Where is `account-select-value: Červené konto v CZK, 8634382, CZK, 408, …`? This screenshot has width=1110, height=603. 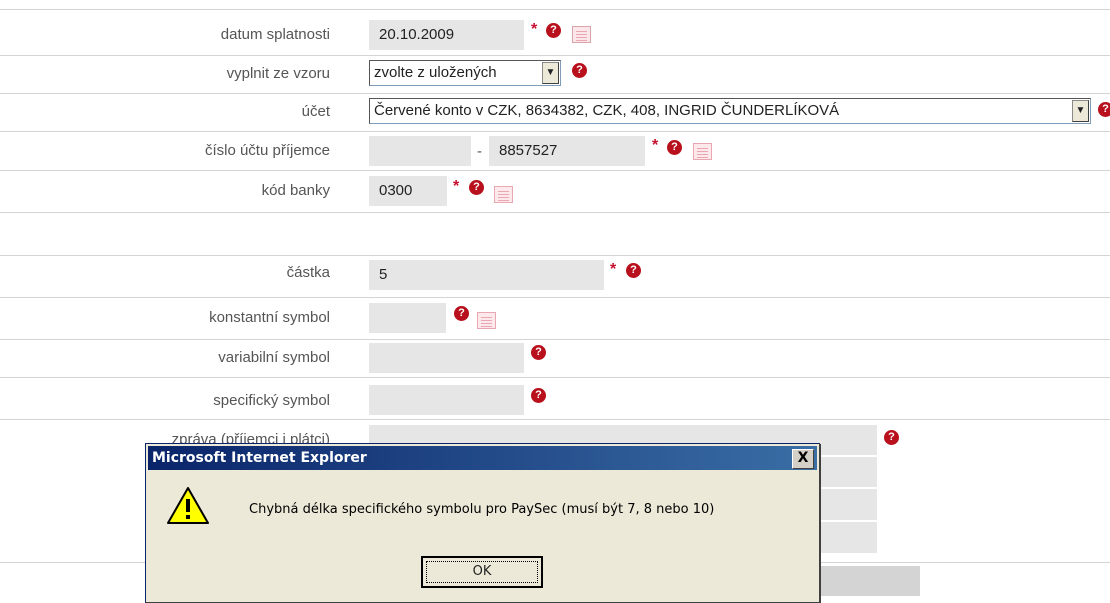 account-select-value: Červené konto v CZK, 8634382, CZK, 408, … is located at coordinates (607, 110).